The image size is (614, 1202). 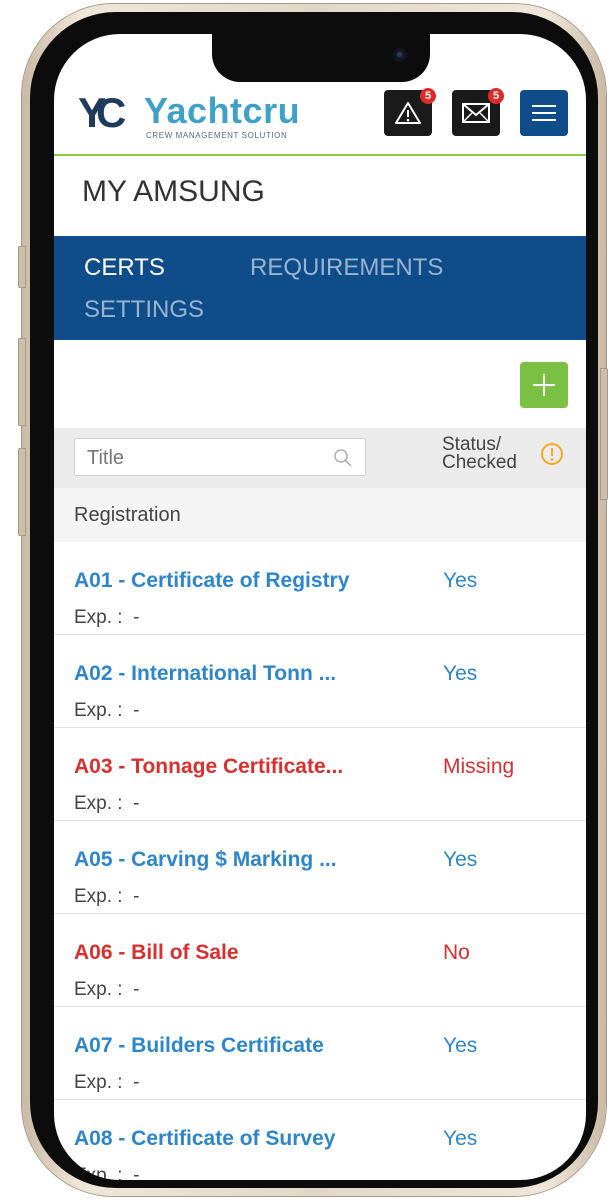 I want to click on cert-title: A08 - Certificate of Survey, so click(x=204, y=1139).